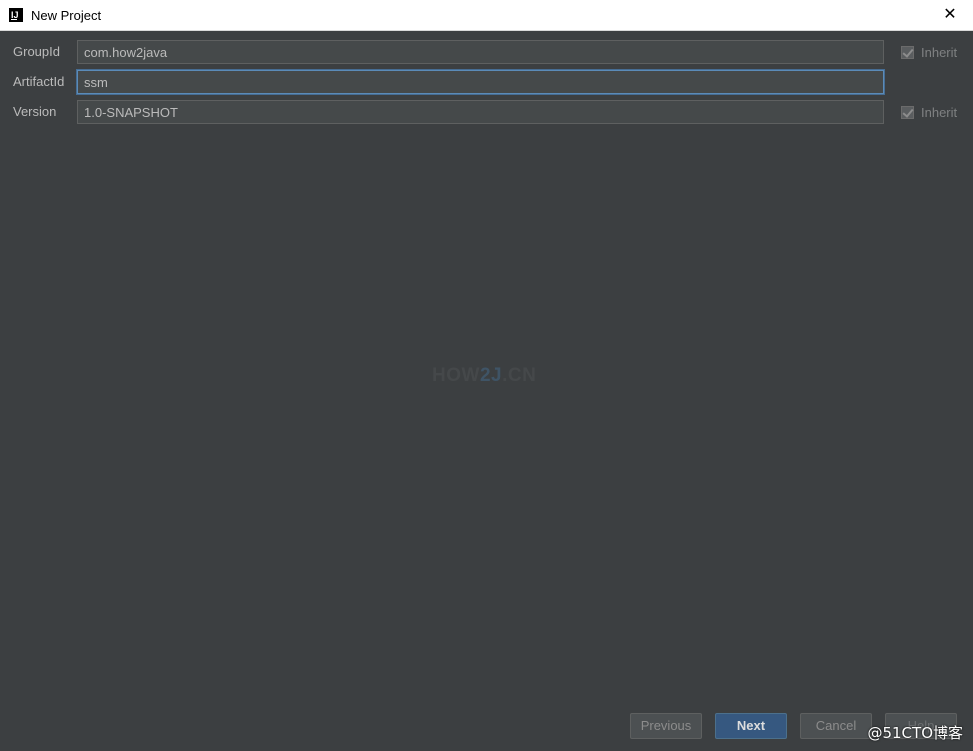 This screenshot has width=973, height=751. What do you see at coordinates (480, 112) in the screenshot?
I see `version-input` at bounding box center [480, 112].